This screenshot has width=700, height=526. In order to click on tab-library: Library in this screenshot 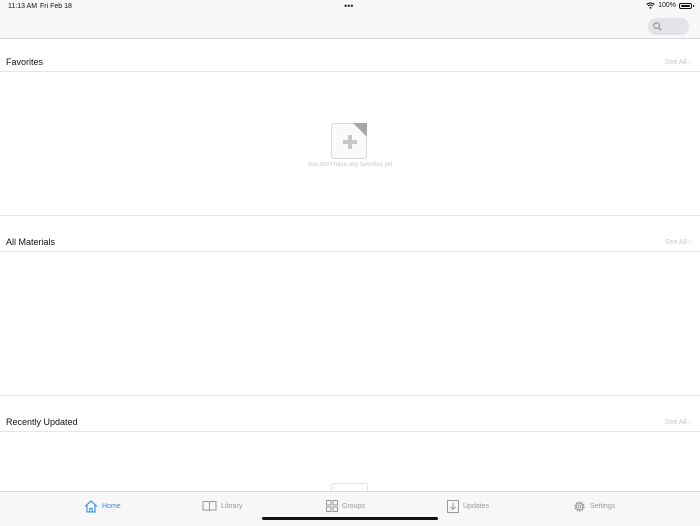, I will do `click(222, 506)`.